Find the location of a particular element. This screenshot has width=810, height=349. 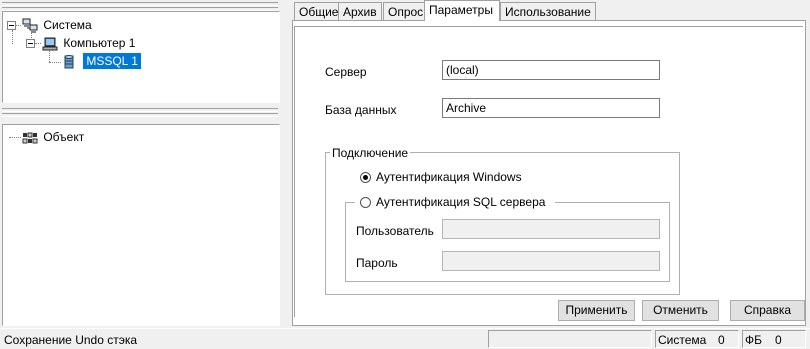

apply-button: Применить is located at coordinates (596, 310).